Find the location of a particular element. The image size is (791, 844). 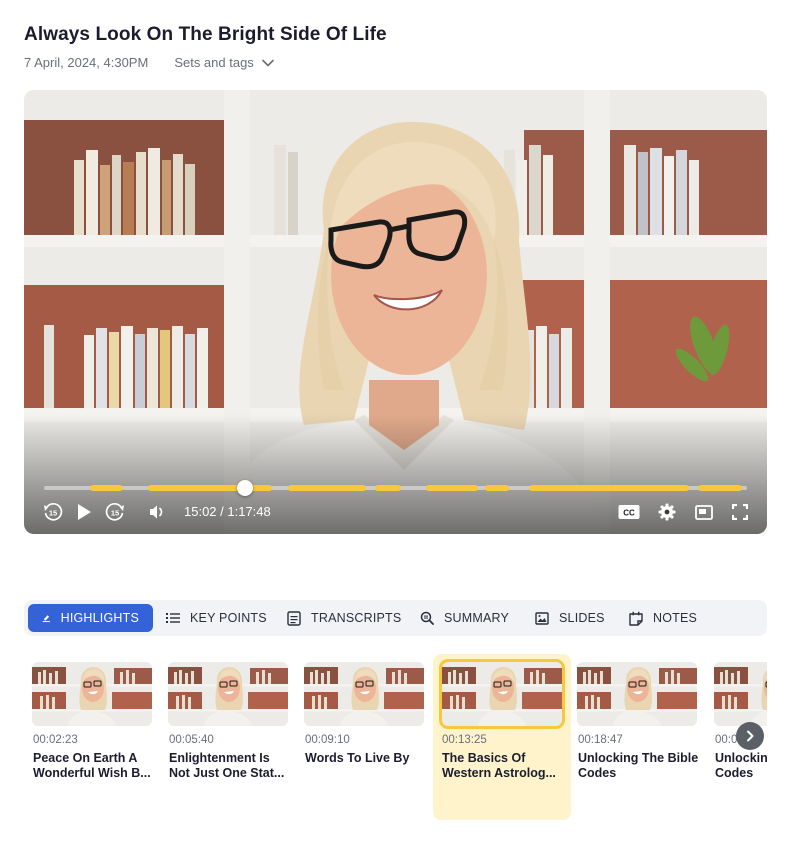

list-icon is located at coordinates (173, 618).